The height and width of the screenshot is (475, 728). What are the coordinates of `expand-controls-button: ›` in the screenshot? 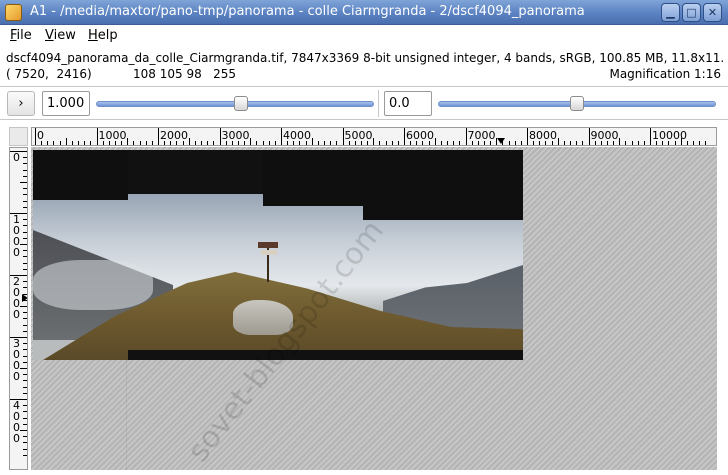 It's located at (21, 103).